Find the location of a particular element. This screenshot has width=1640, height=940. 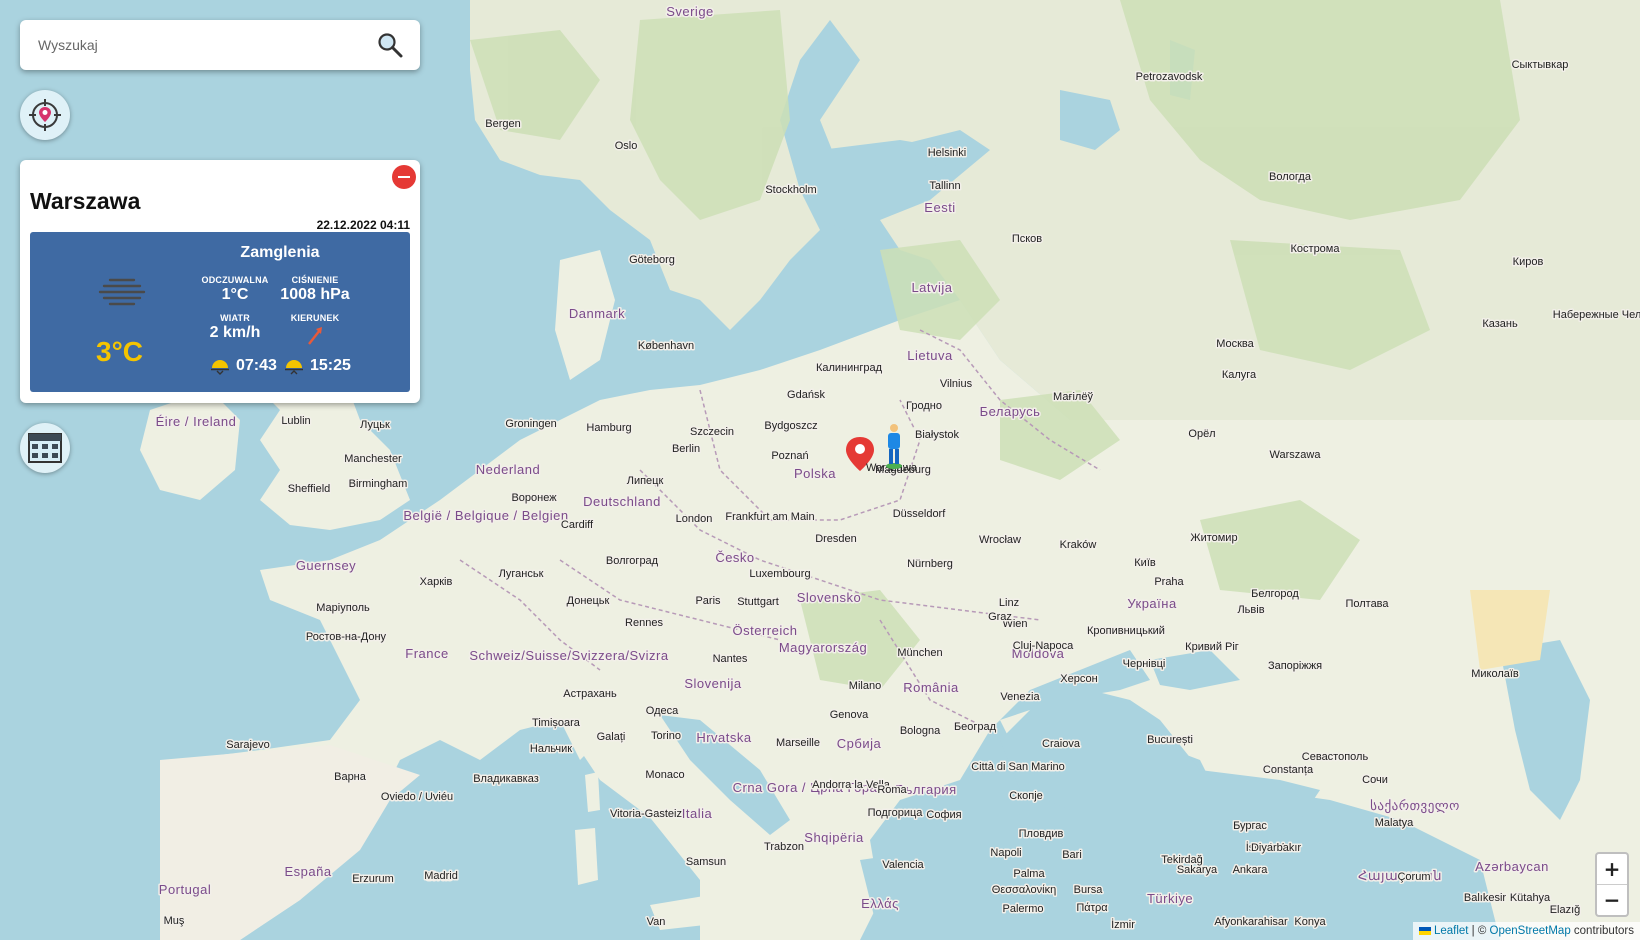

weather-description: Zamglenia is located at coordinates (280, 252).